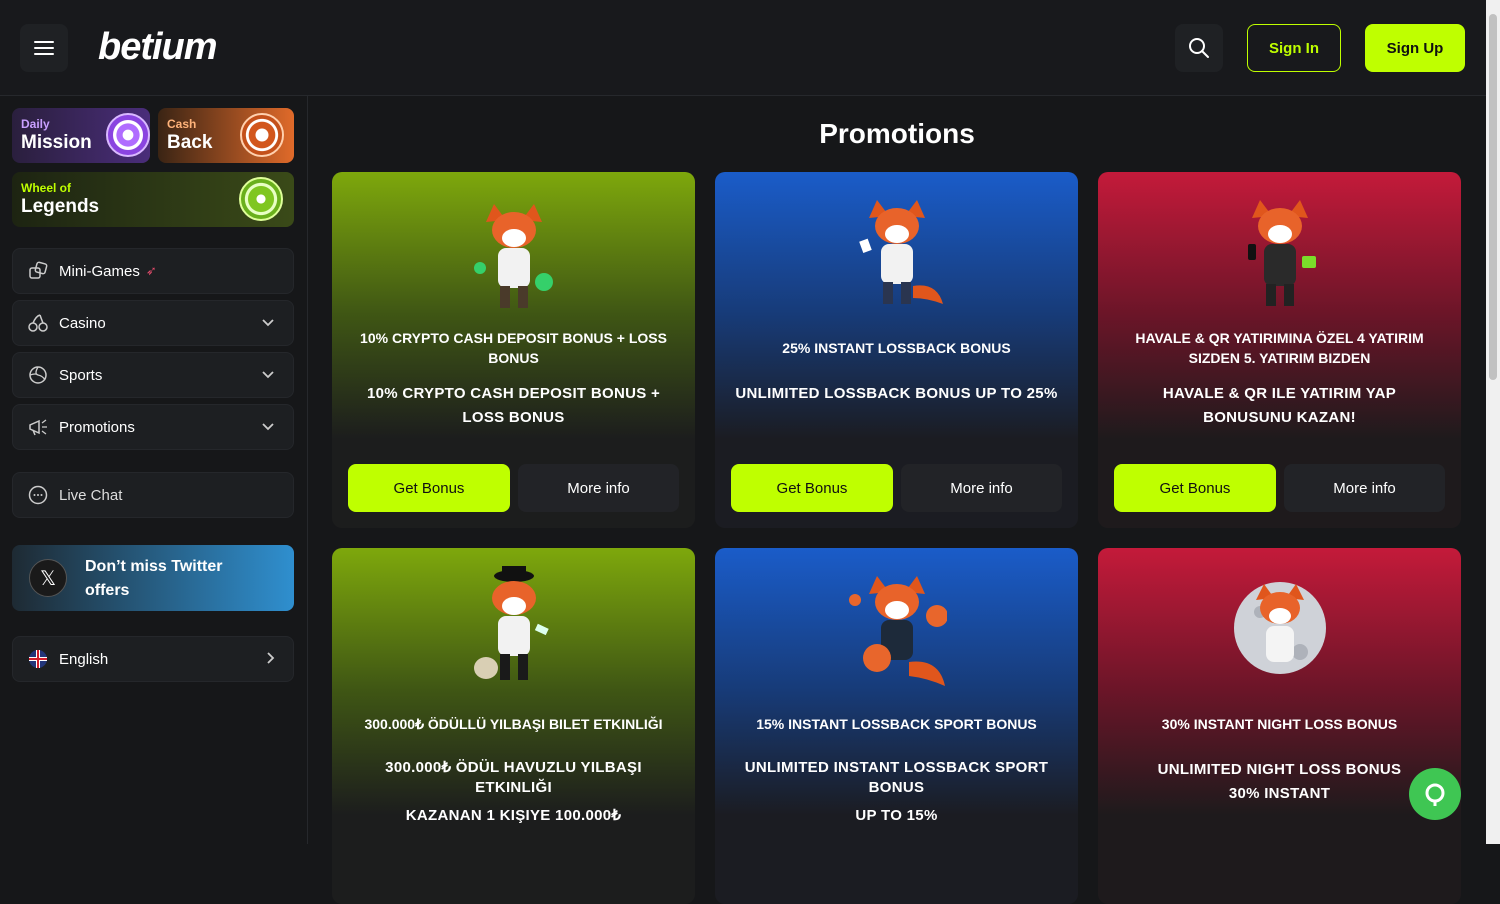 This screenshot has height=904, width=1500. Describe the element at coordinates (46, 188) in the screenshot. I see `tile-small-label: Wheel of` at that location.